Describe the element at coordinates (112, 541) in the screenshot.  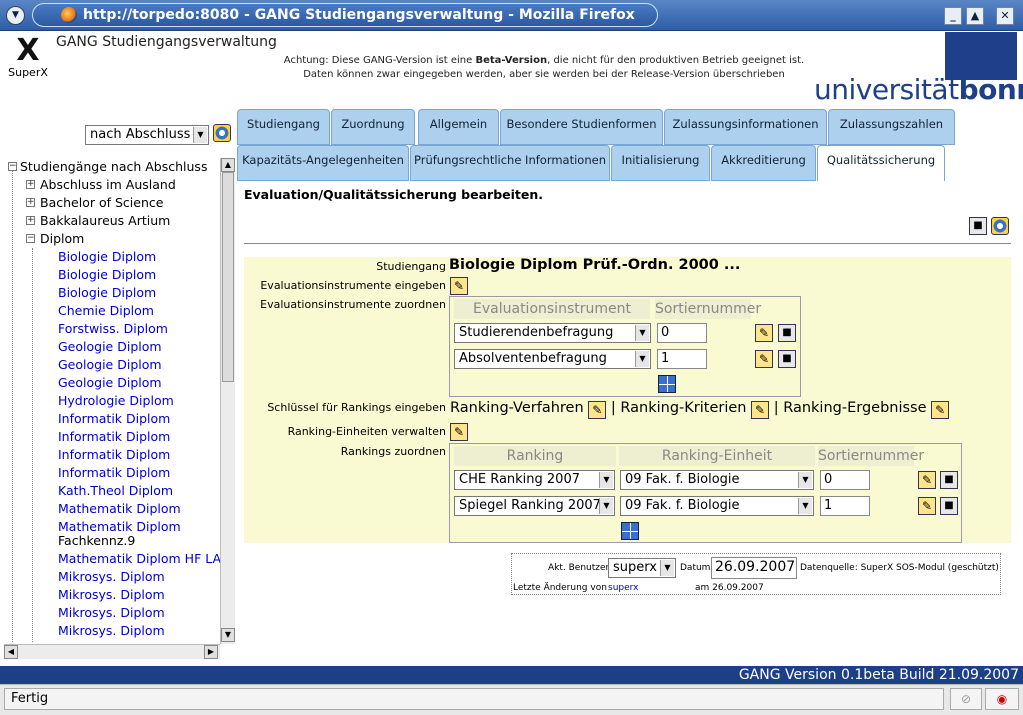
I see `tree-leaf-continuation: Fachkennz.9` at that location.